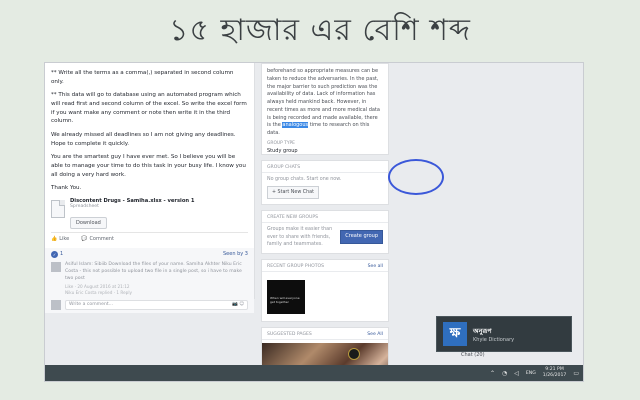  I want to click on speaker-icon: ◁, so click(516, 373).